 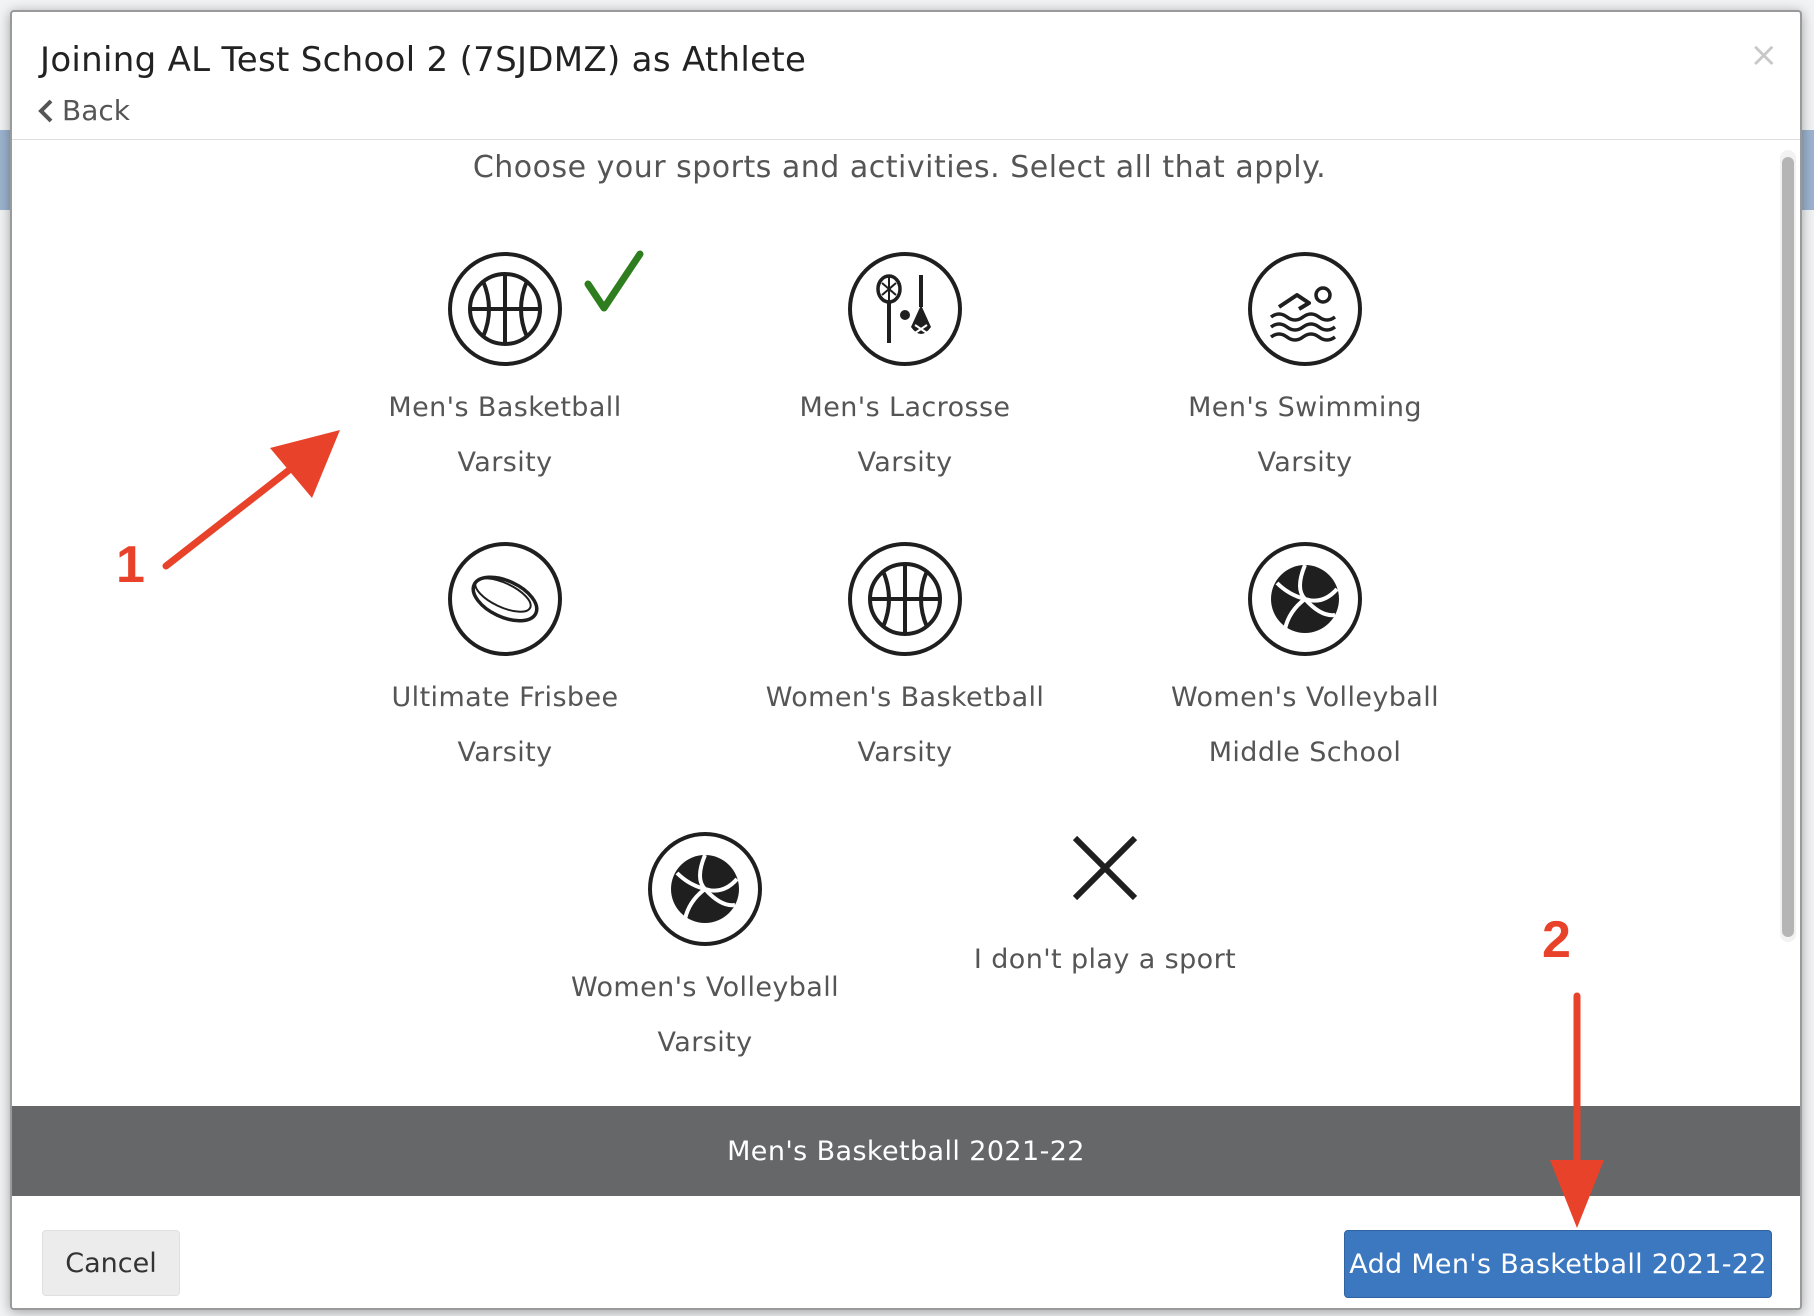 I want to click on no-sport-label: I don't play a sport, so click(x=1105, y=959).